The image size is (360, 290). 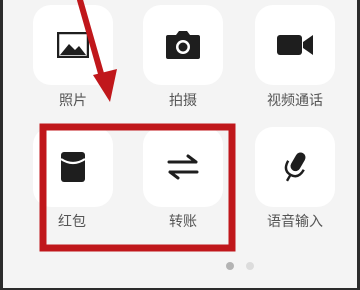 What do you see at coordinates (183, 101) in the screenshot?
I see `camera-label: 拍摄` at bounding box center [183, 101].